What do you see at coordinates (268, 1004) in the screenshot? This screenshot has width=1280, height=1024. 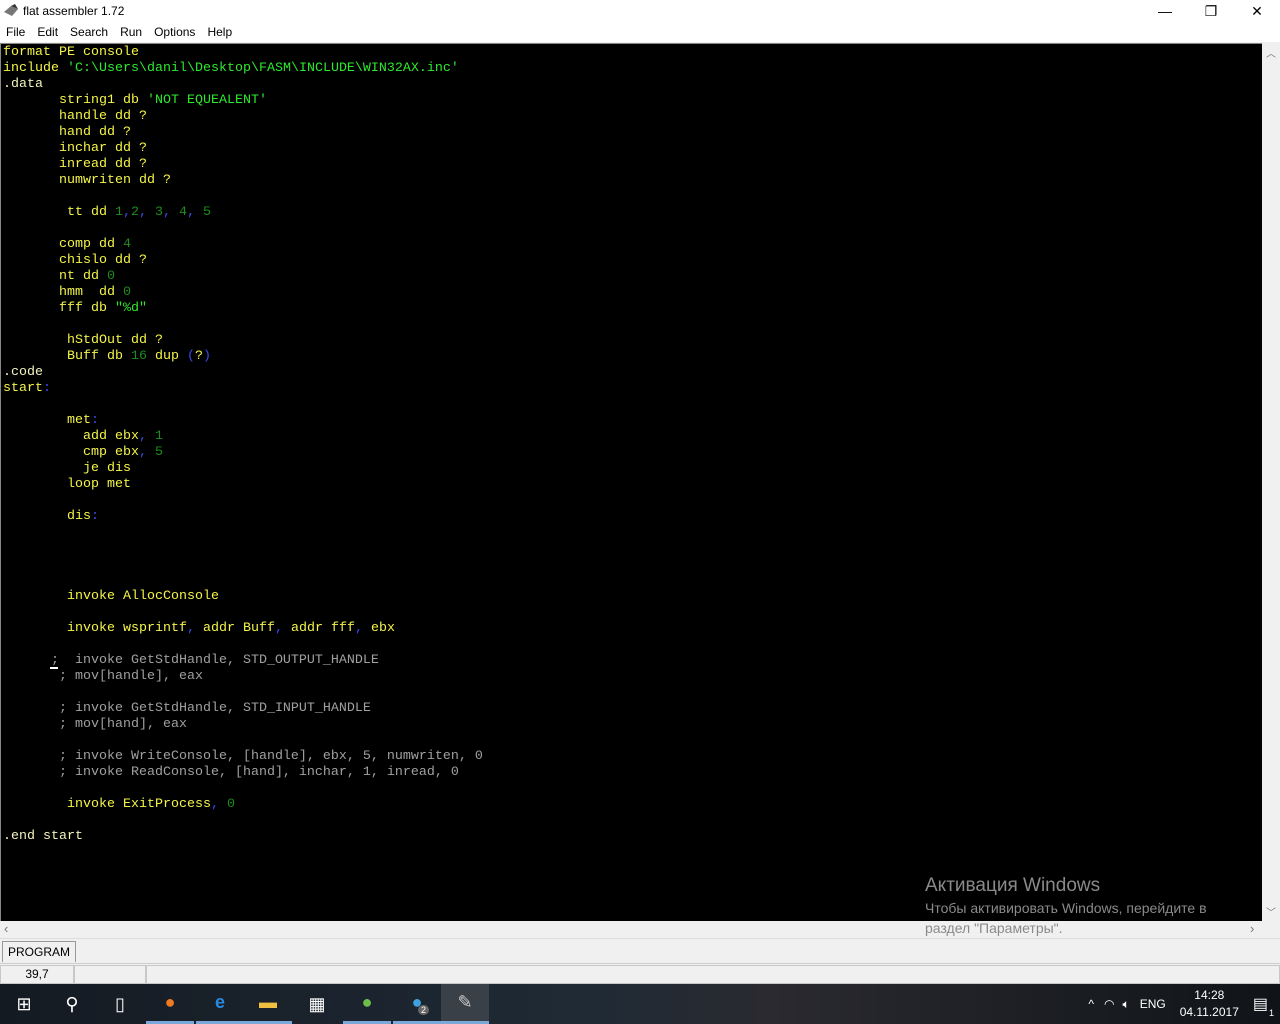 I see `file-explorer-icon: ▬` at bounding box center [268, 1004].